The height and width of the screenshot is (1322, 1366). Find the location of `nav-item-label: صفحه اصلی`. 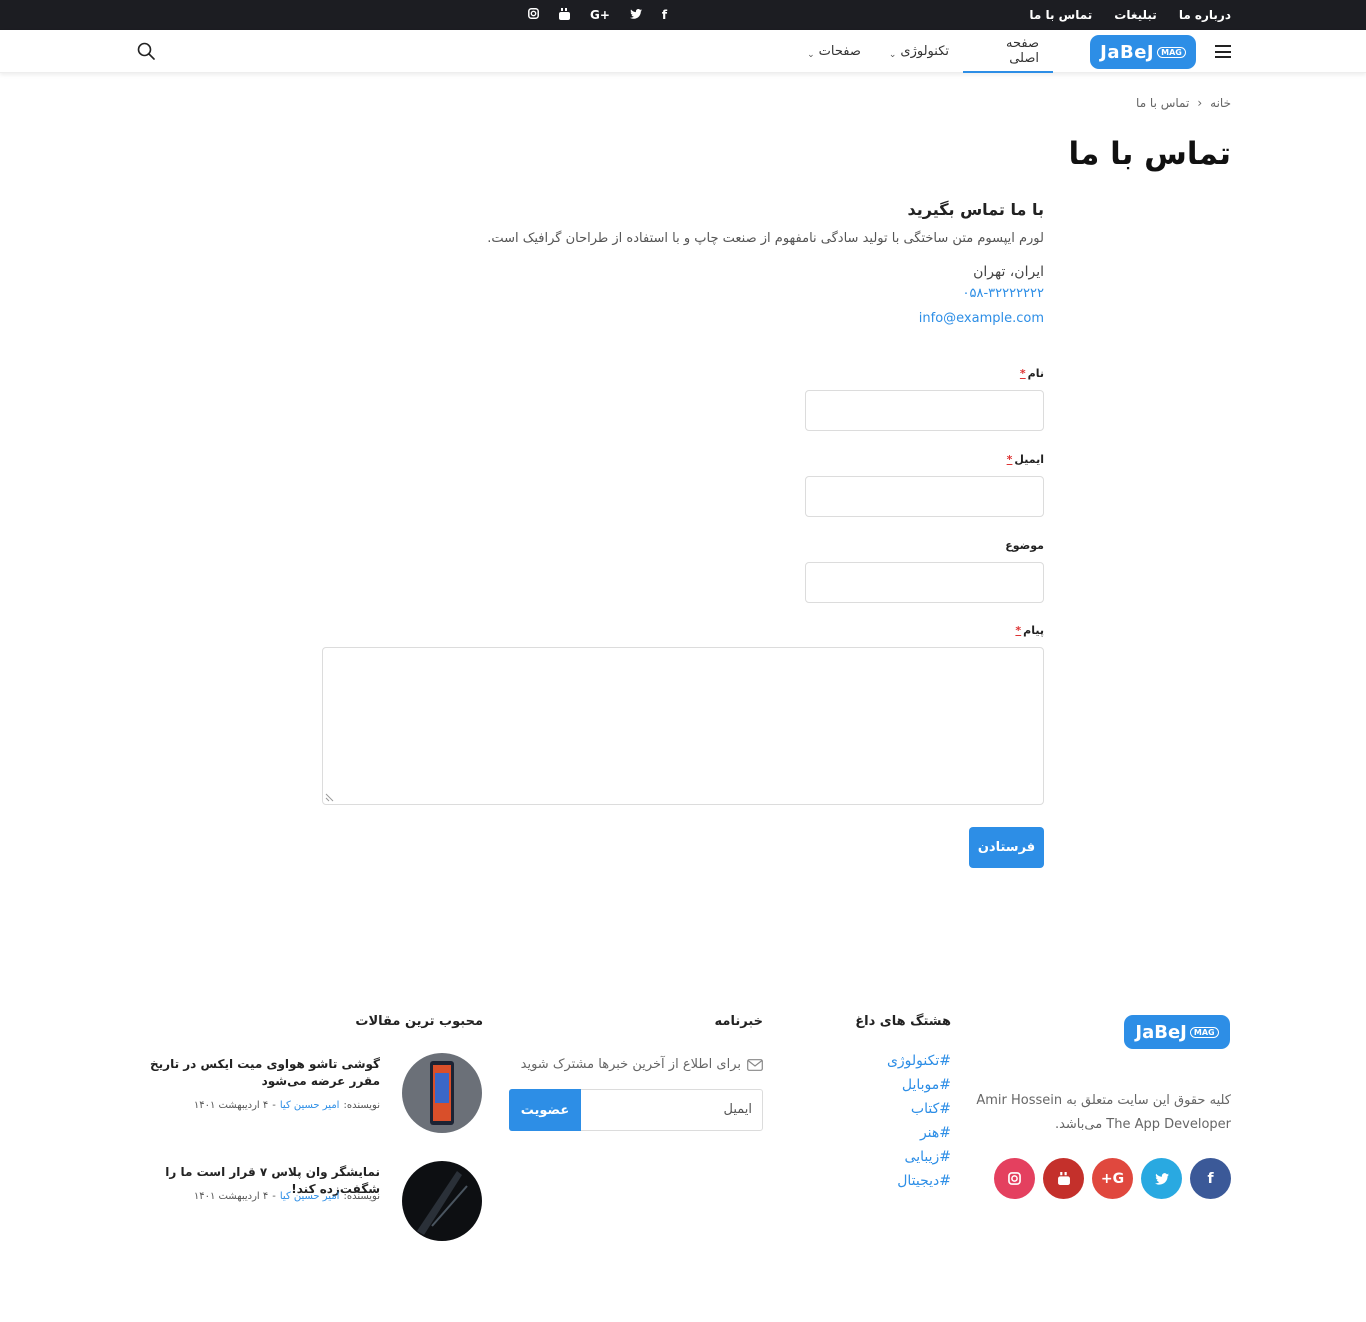

nav-item-label: صفحه اصلی is located at coordinates (1022, 50).